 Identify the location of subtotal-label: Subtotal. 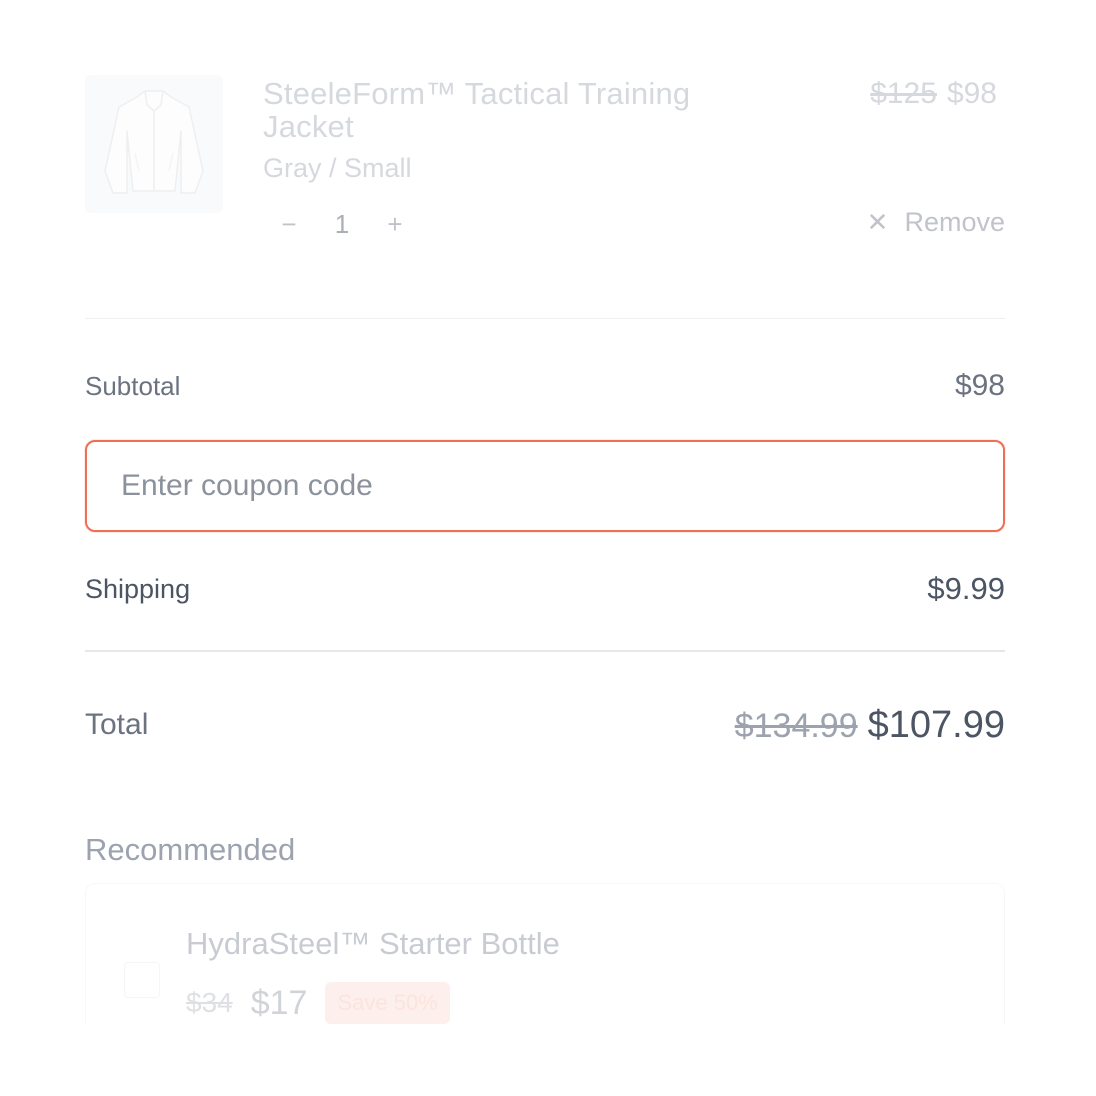
(133, 385).